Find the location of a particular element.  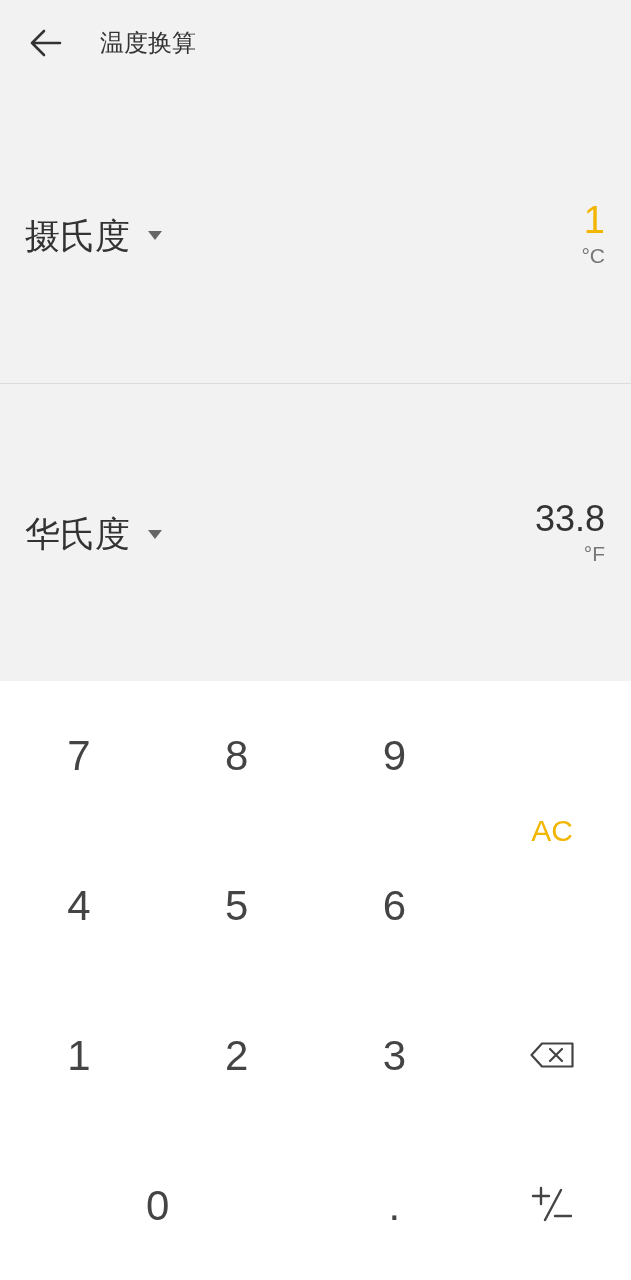

unit-dropdown: 摄氏度 is located at coordinates (93, 235).